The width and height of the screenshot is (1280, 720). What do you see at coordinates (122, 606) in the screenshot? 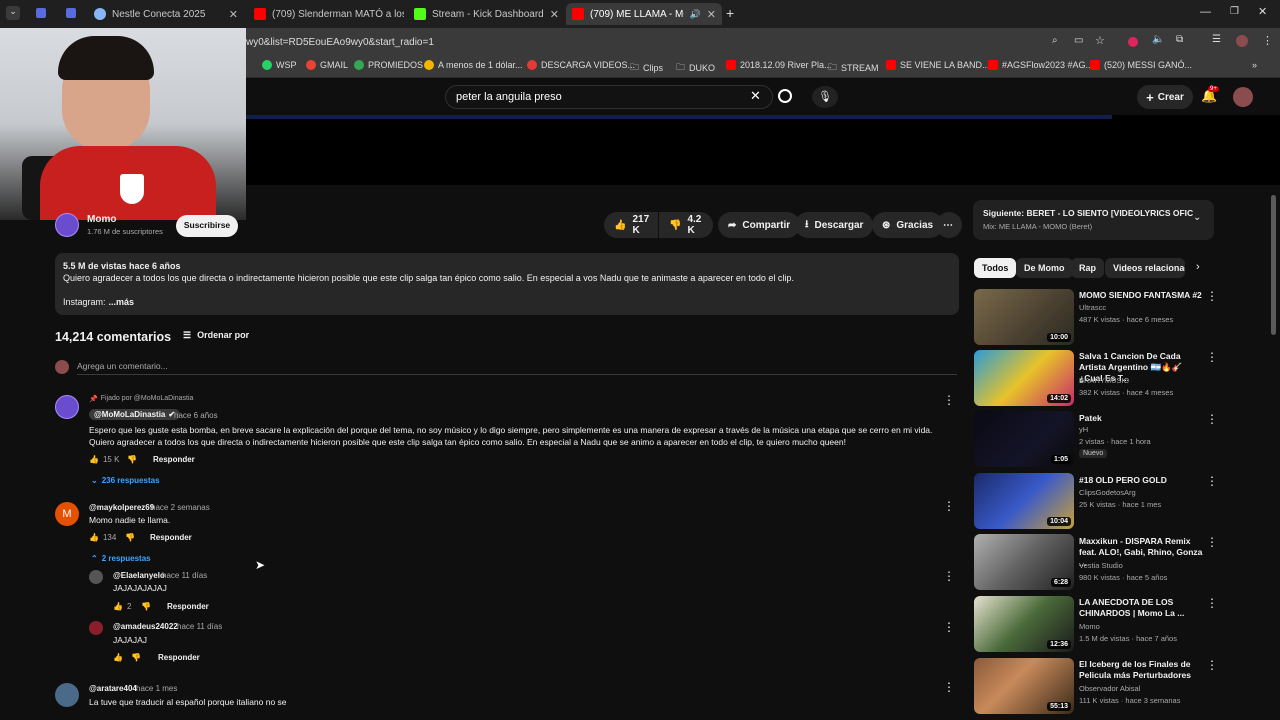
I see `reply-like-button: 👍 2` at bounding box center [122, 606].